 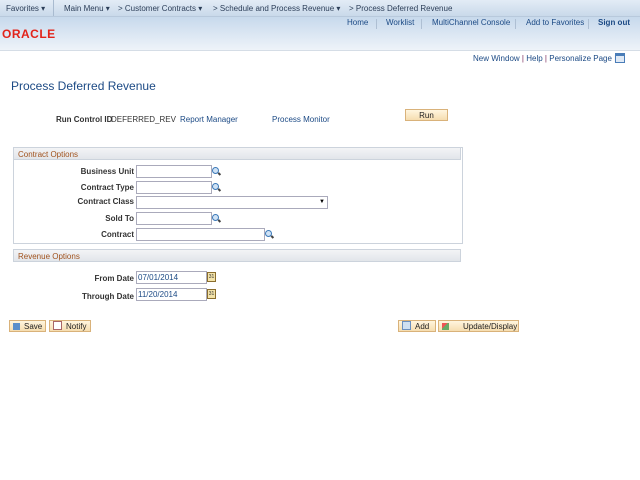 What do you see at coordinates (357, 22) in the screenshot?
I see `home-link: Home` at bounding box center [357, 22].